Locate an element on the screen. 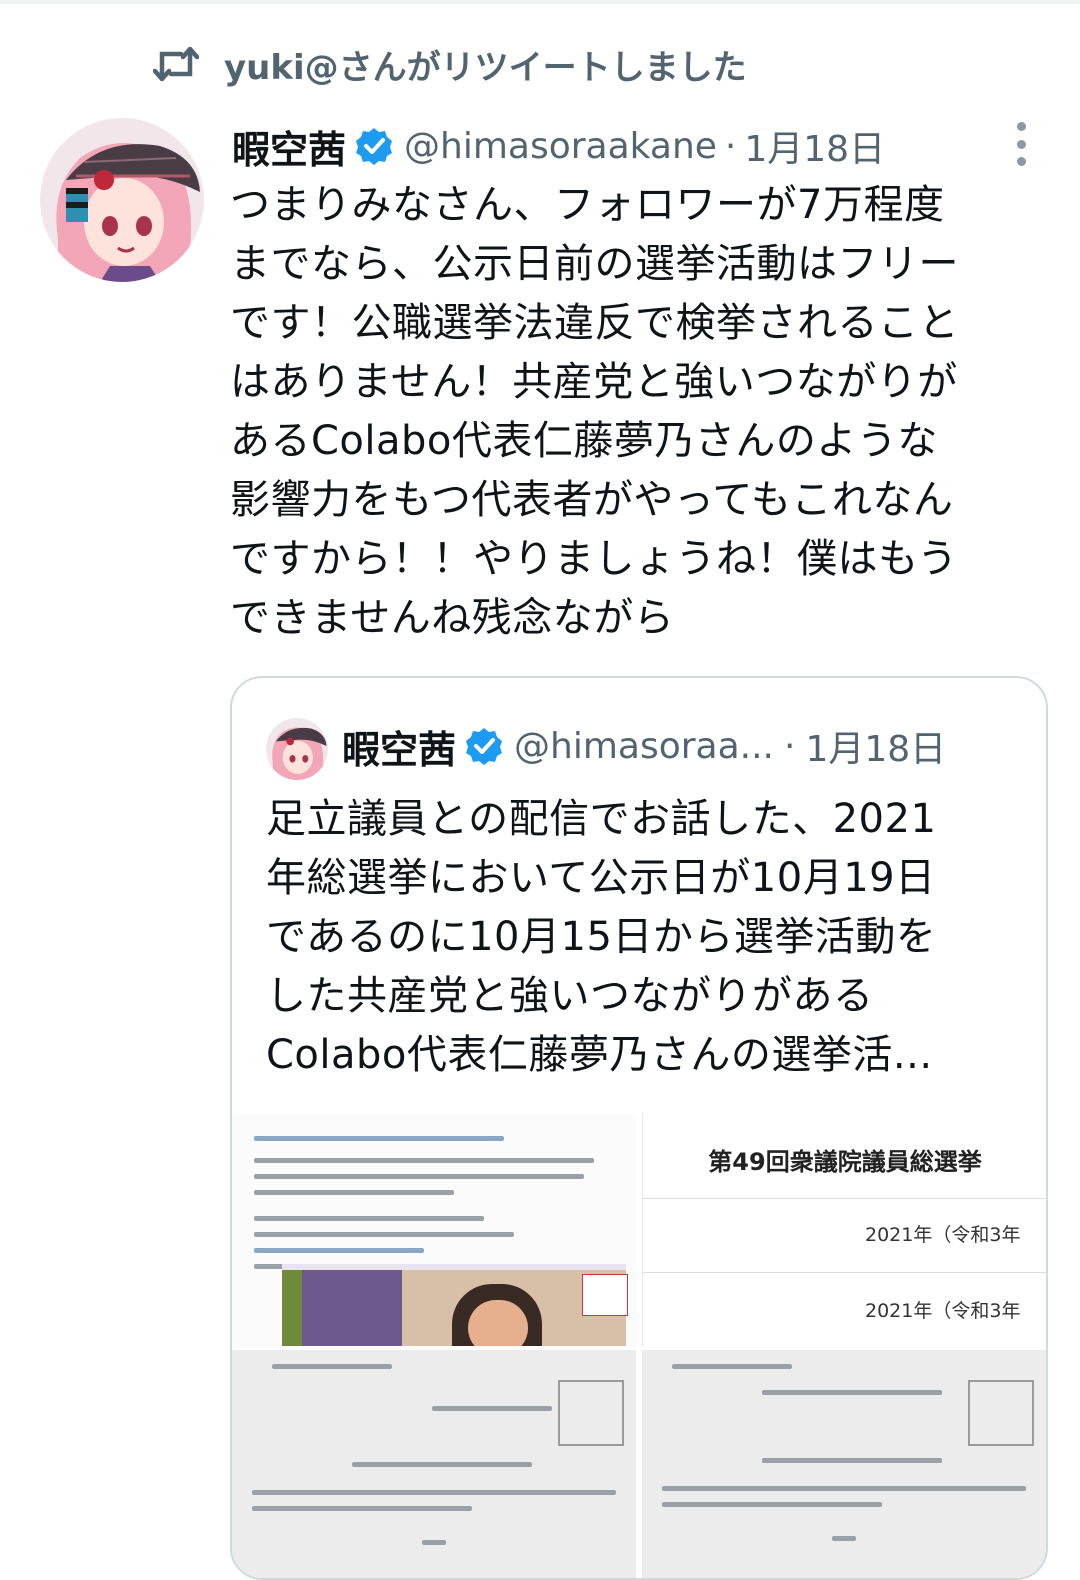 This screenshot has height=1580, width=1080. retweet-context: yuki@さんがリツイートしました is located at coordinates (449, 64).